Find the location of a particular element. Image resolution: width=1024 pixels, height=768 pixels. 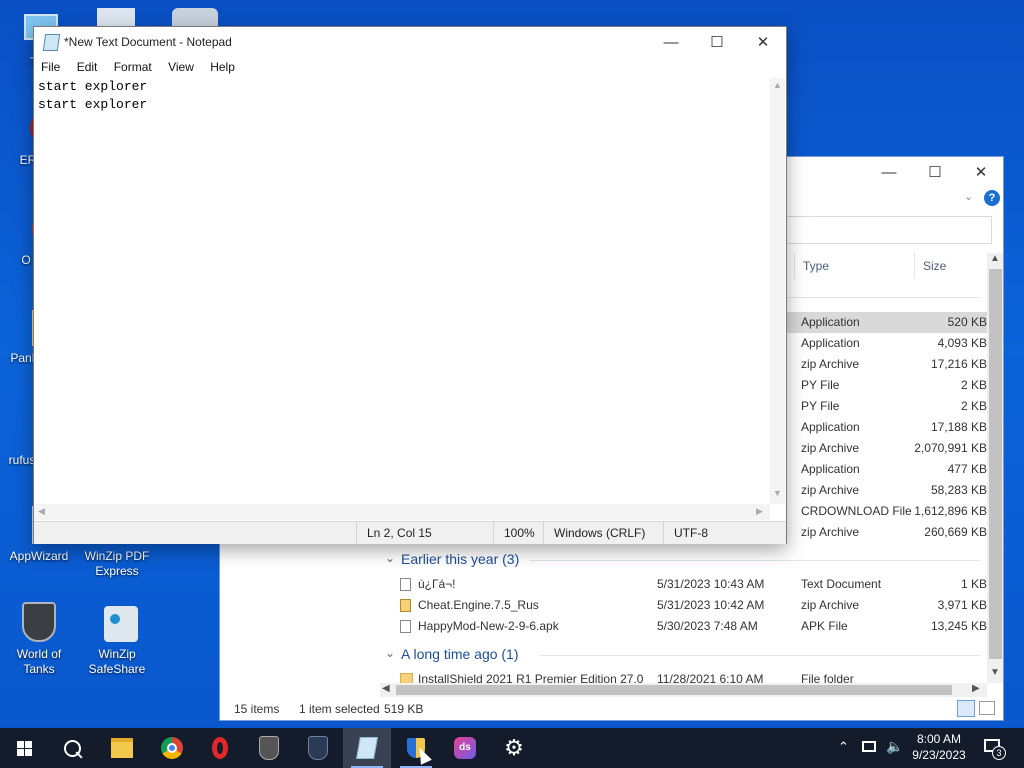

search-icon is located at coordinates (73, 749).